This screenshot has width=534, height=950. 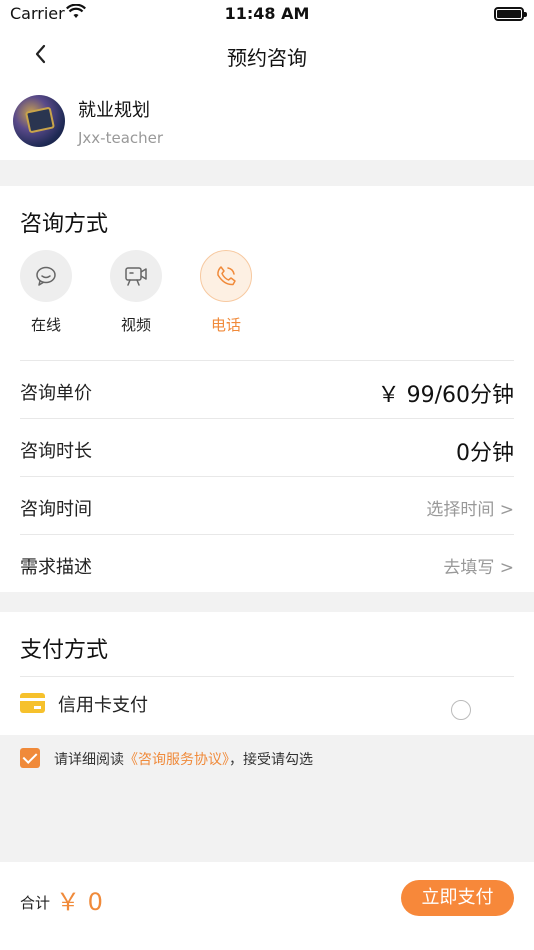 I want to click on row-consult-time-label: 咨询时间, so click(x=56, y=509).